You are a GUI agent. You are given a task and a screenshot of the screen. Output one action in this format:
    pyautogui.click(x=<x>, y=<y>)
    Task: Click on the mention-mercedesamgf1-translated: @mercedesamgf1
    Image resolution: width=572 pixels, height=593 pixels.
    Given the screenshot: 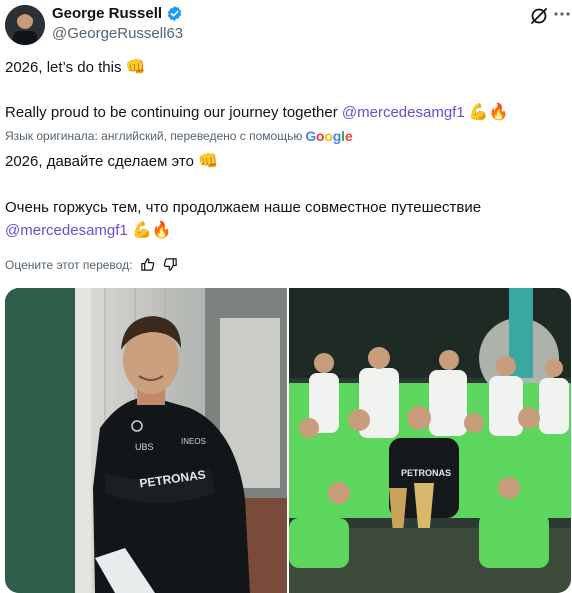 What is the action you would take?
    pyautogui.click(x=66, y=230)
    